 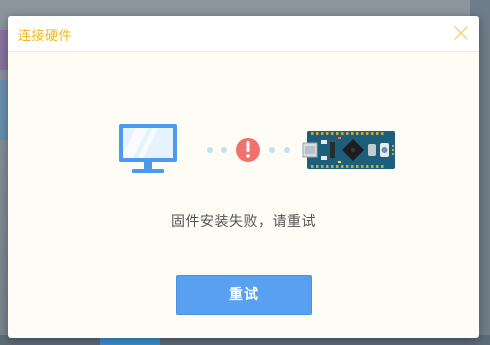 What do you see at coordinates (243, 222) in the screenshot?
I see `status-message: 固件安装失败，请重试` at bounding box center [243, 222].